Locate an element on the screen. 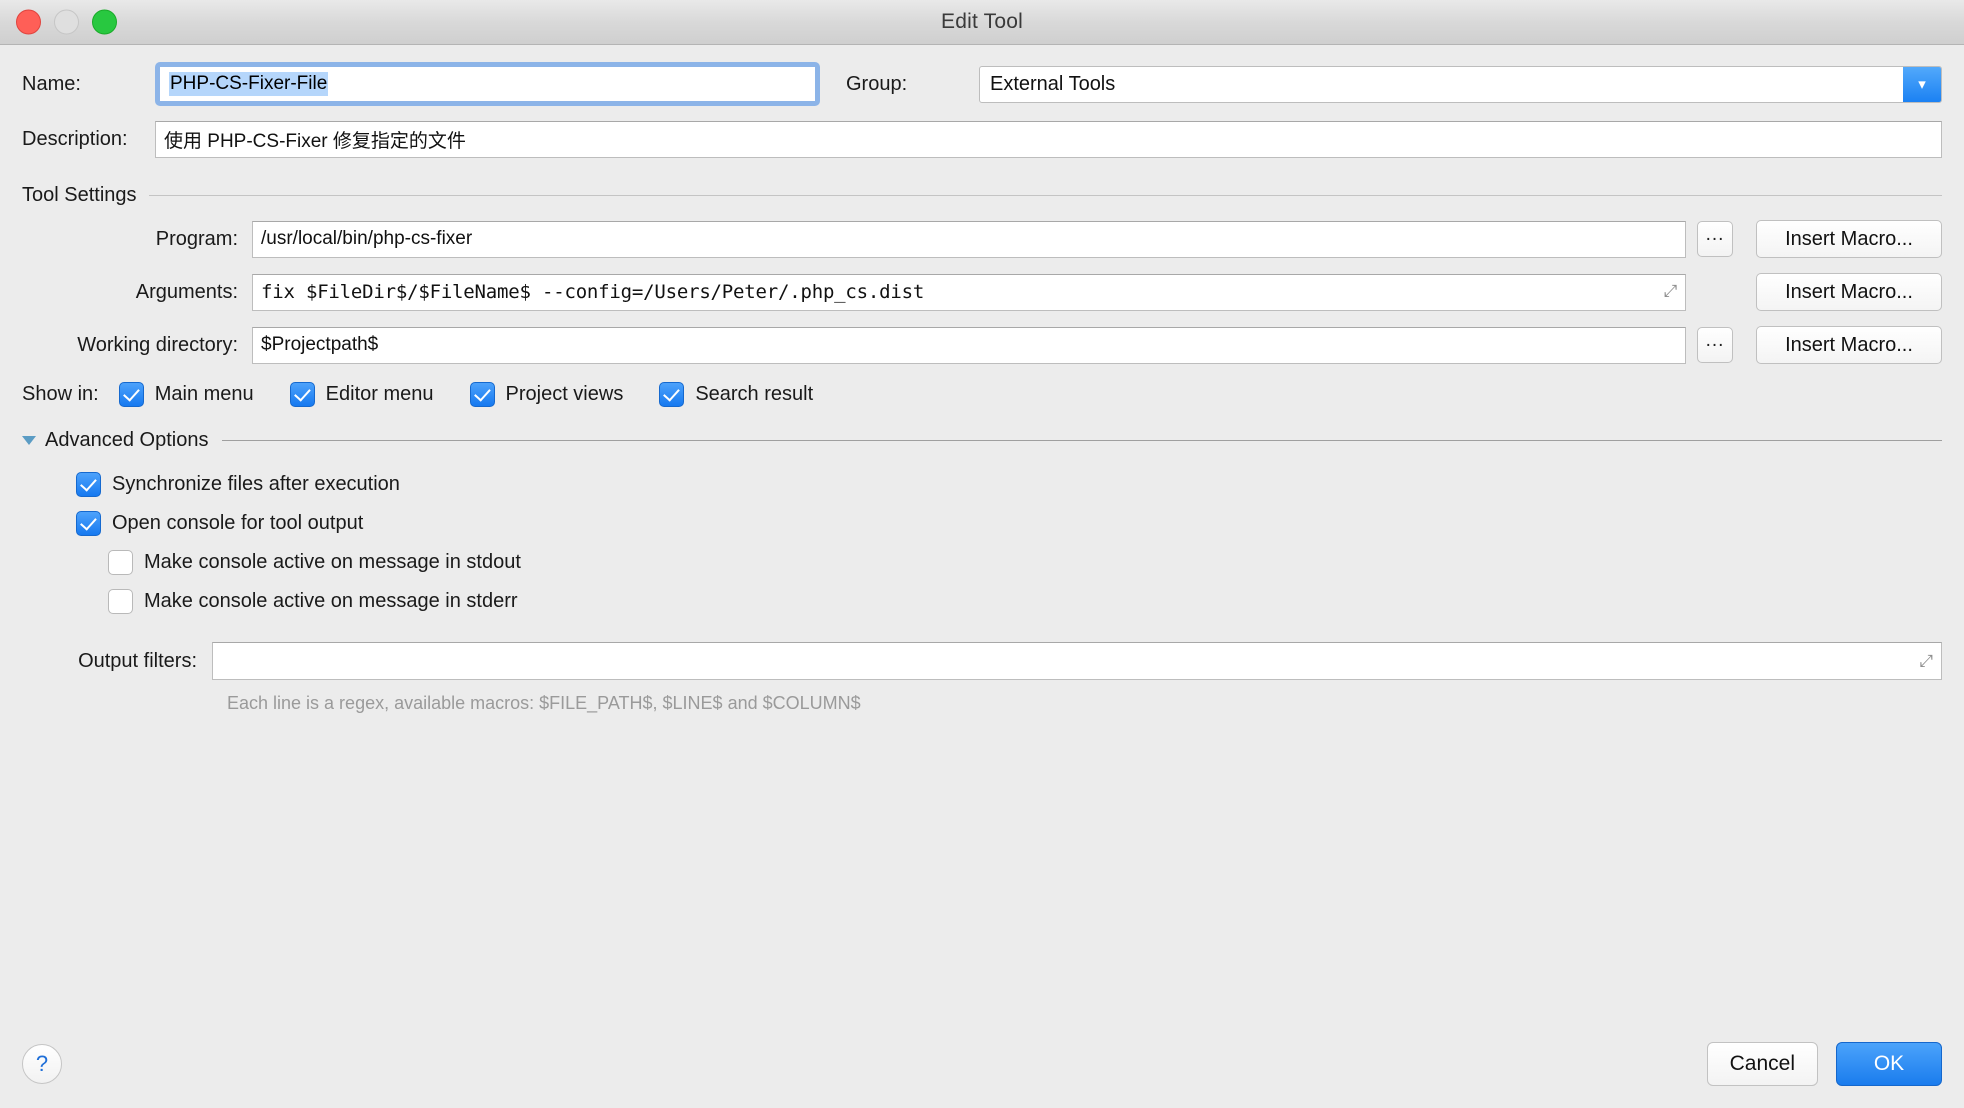 Image resolution: width=1964 pixels, height=1108 pixels. description-row: Description: 使用 PHP-CS-Fixer 修复指定的文件 is located at coordinates (982, 139).